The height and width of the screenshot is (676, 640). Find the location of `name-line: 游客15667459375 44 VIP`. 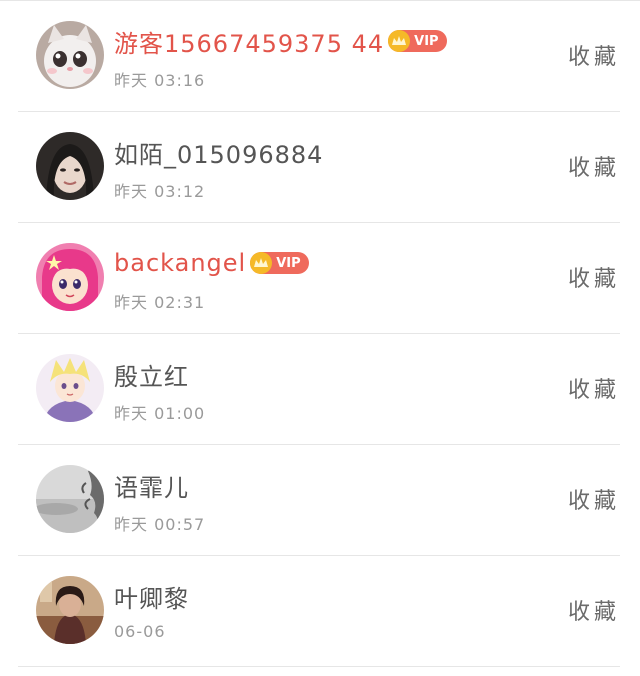

name-line: 游客15667459375 44 VIP is located at coordinates (280, 41).